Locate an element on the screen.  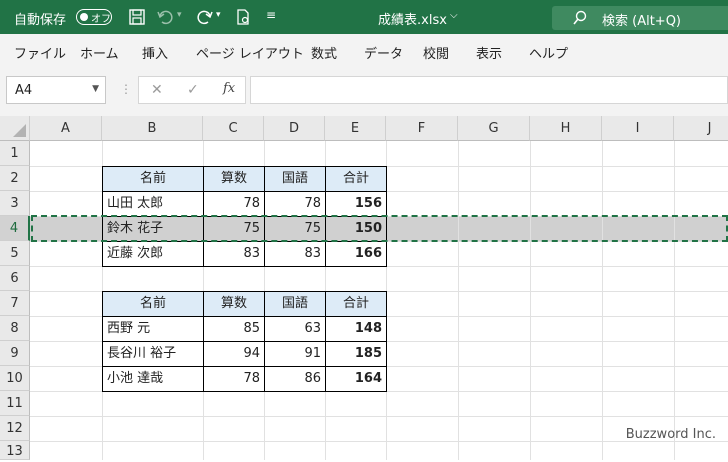
autosave-label: 自動保存 is located at coordinates (40, 20).